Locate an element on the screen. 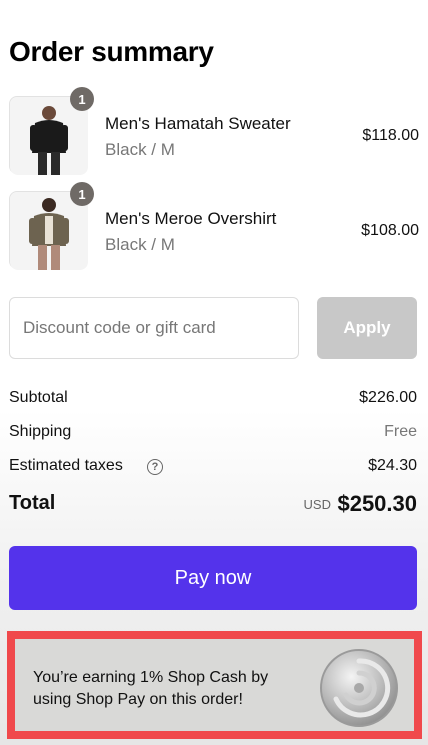 This screenshot has height=745, width=428. discount-code-input is located at coordinates (154, 328).